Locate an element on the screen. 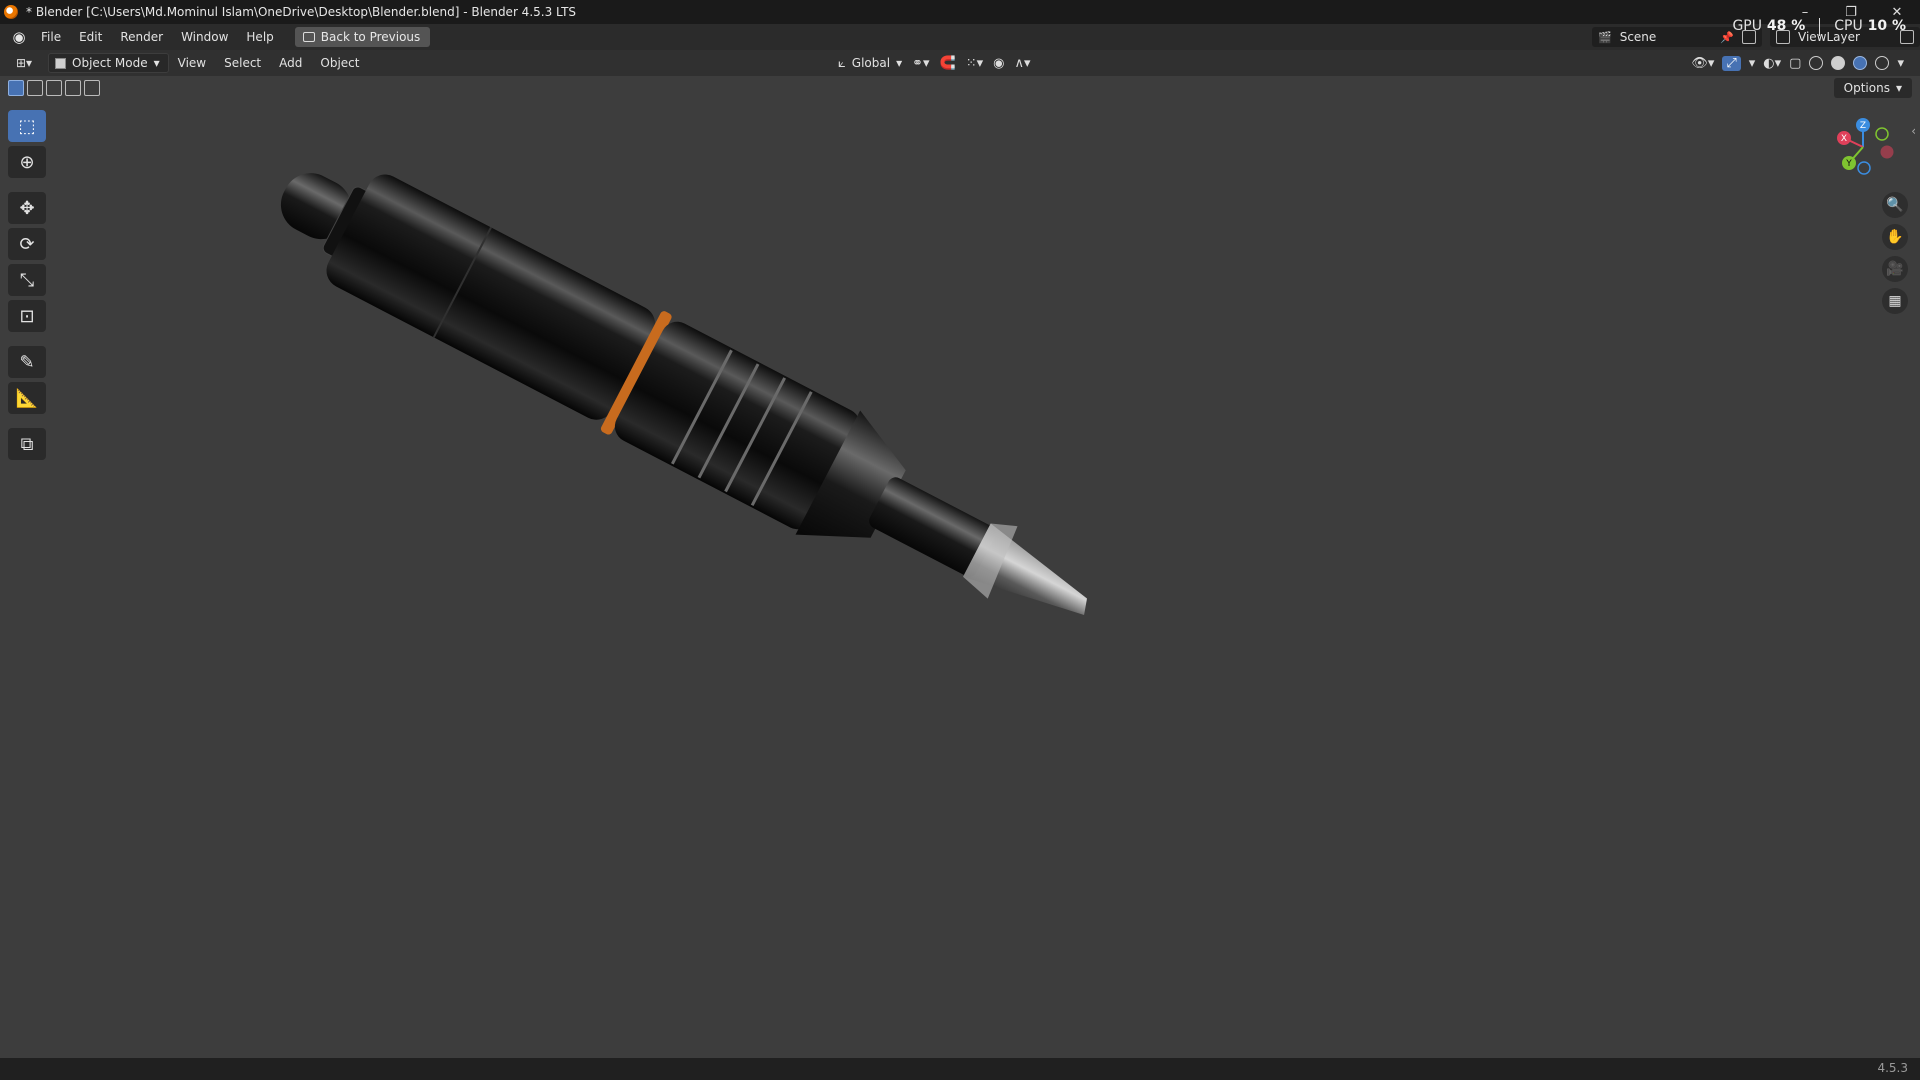  viewport-display-tools: 👁▾ ⤢ ▾ ◐▾ ▢ ▾ is located at coordinates (1797, 63).